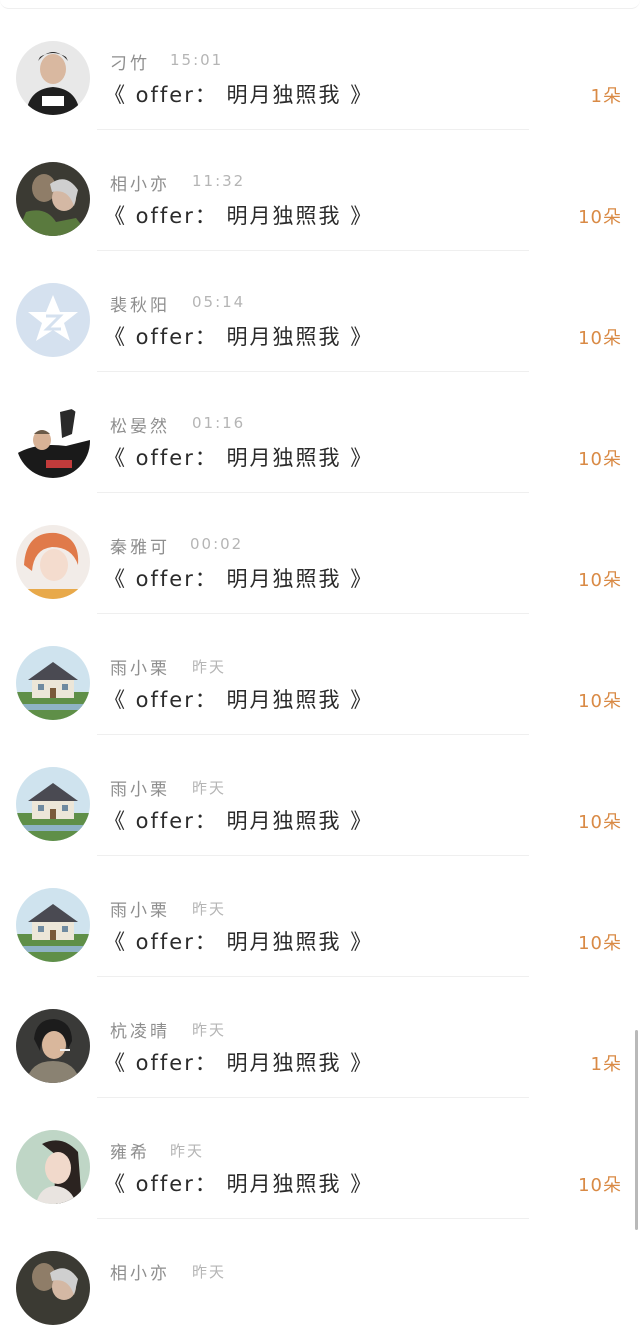 The image size is (640, 1340). Describe the element at coordinates (320, 4) in the screenshot. I see `top-card-edge` at that location.